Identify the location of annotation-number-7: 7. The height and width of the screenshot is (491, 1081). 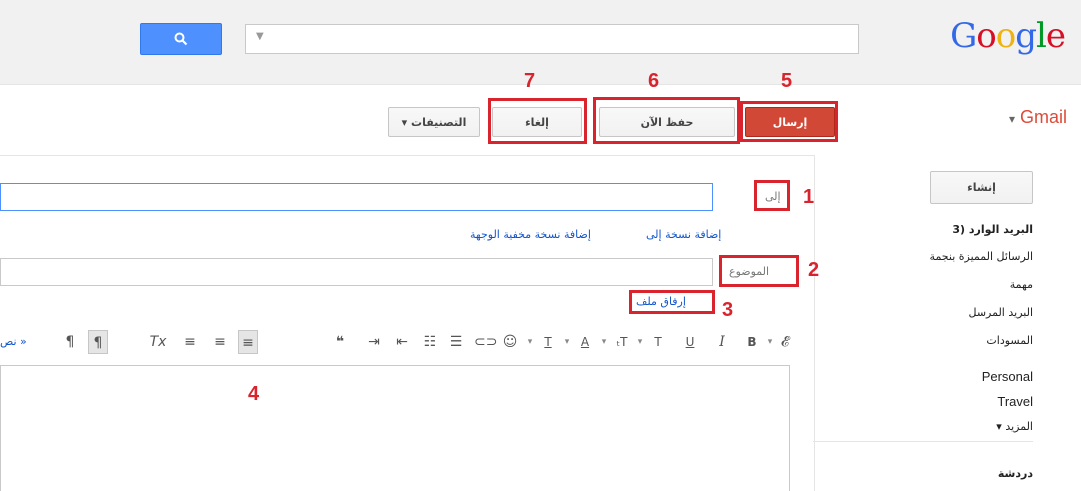
(530, 81).